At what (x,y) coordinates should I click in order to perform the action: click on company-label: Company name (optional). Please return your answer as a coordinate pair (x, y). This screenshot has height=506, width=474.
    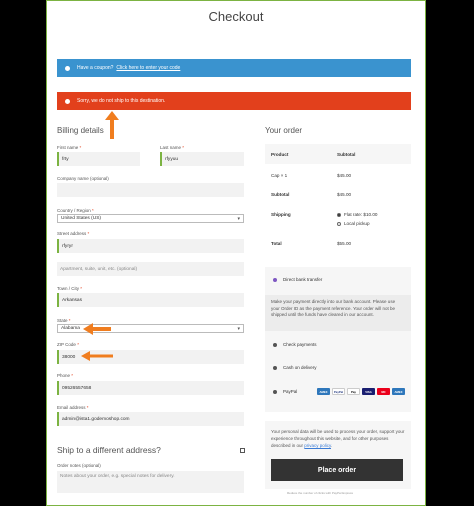
    Looking at the image, I should click on (83, 178).